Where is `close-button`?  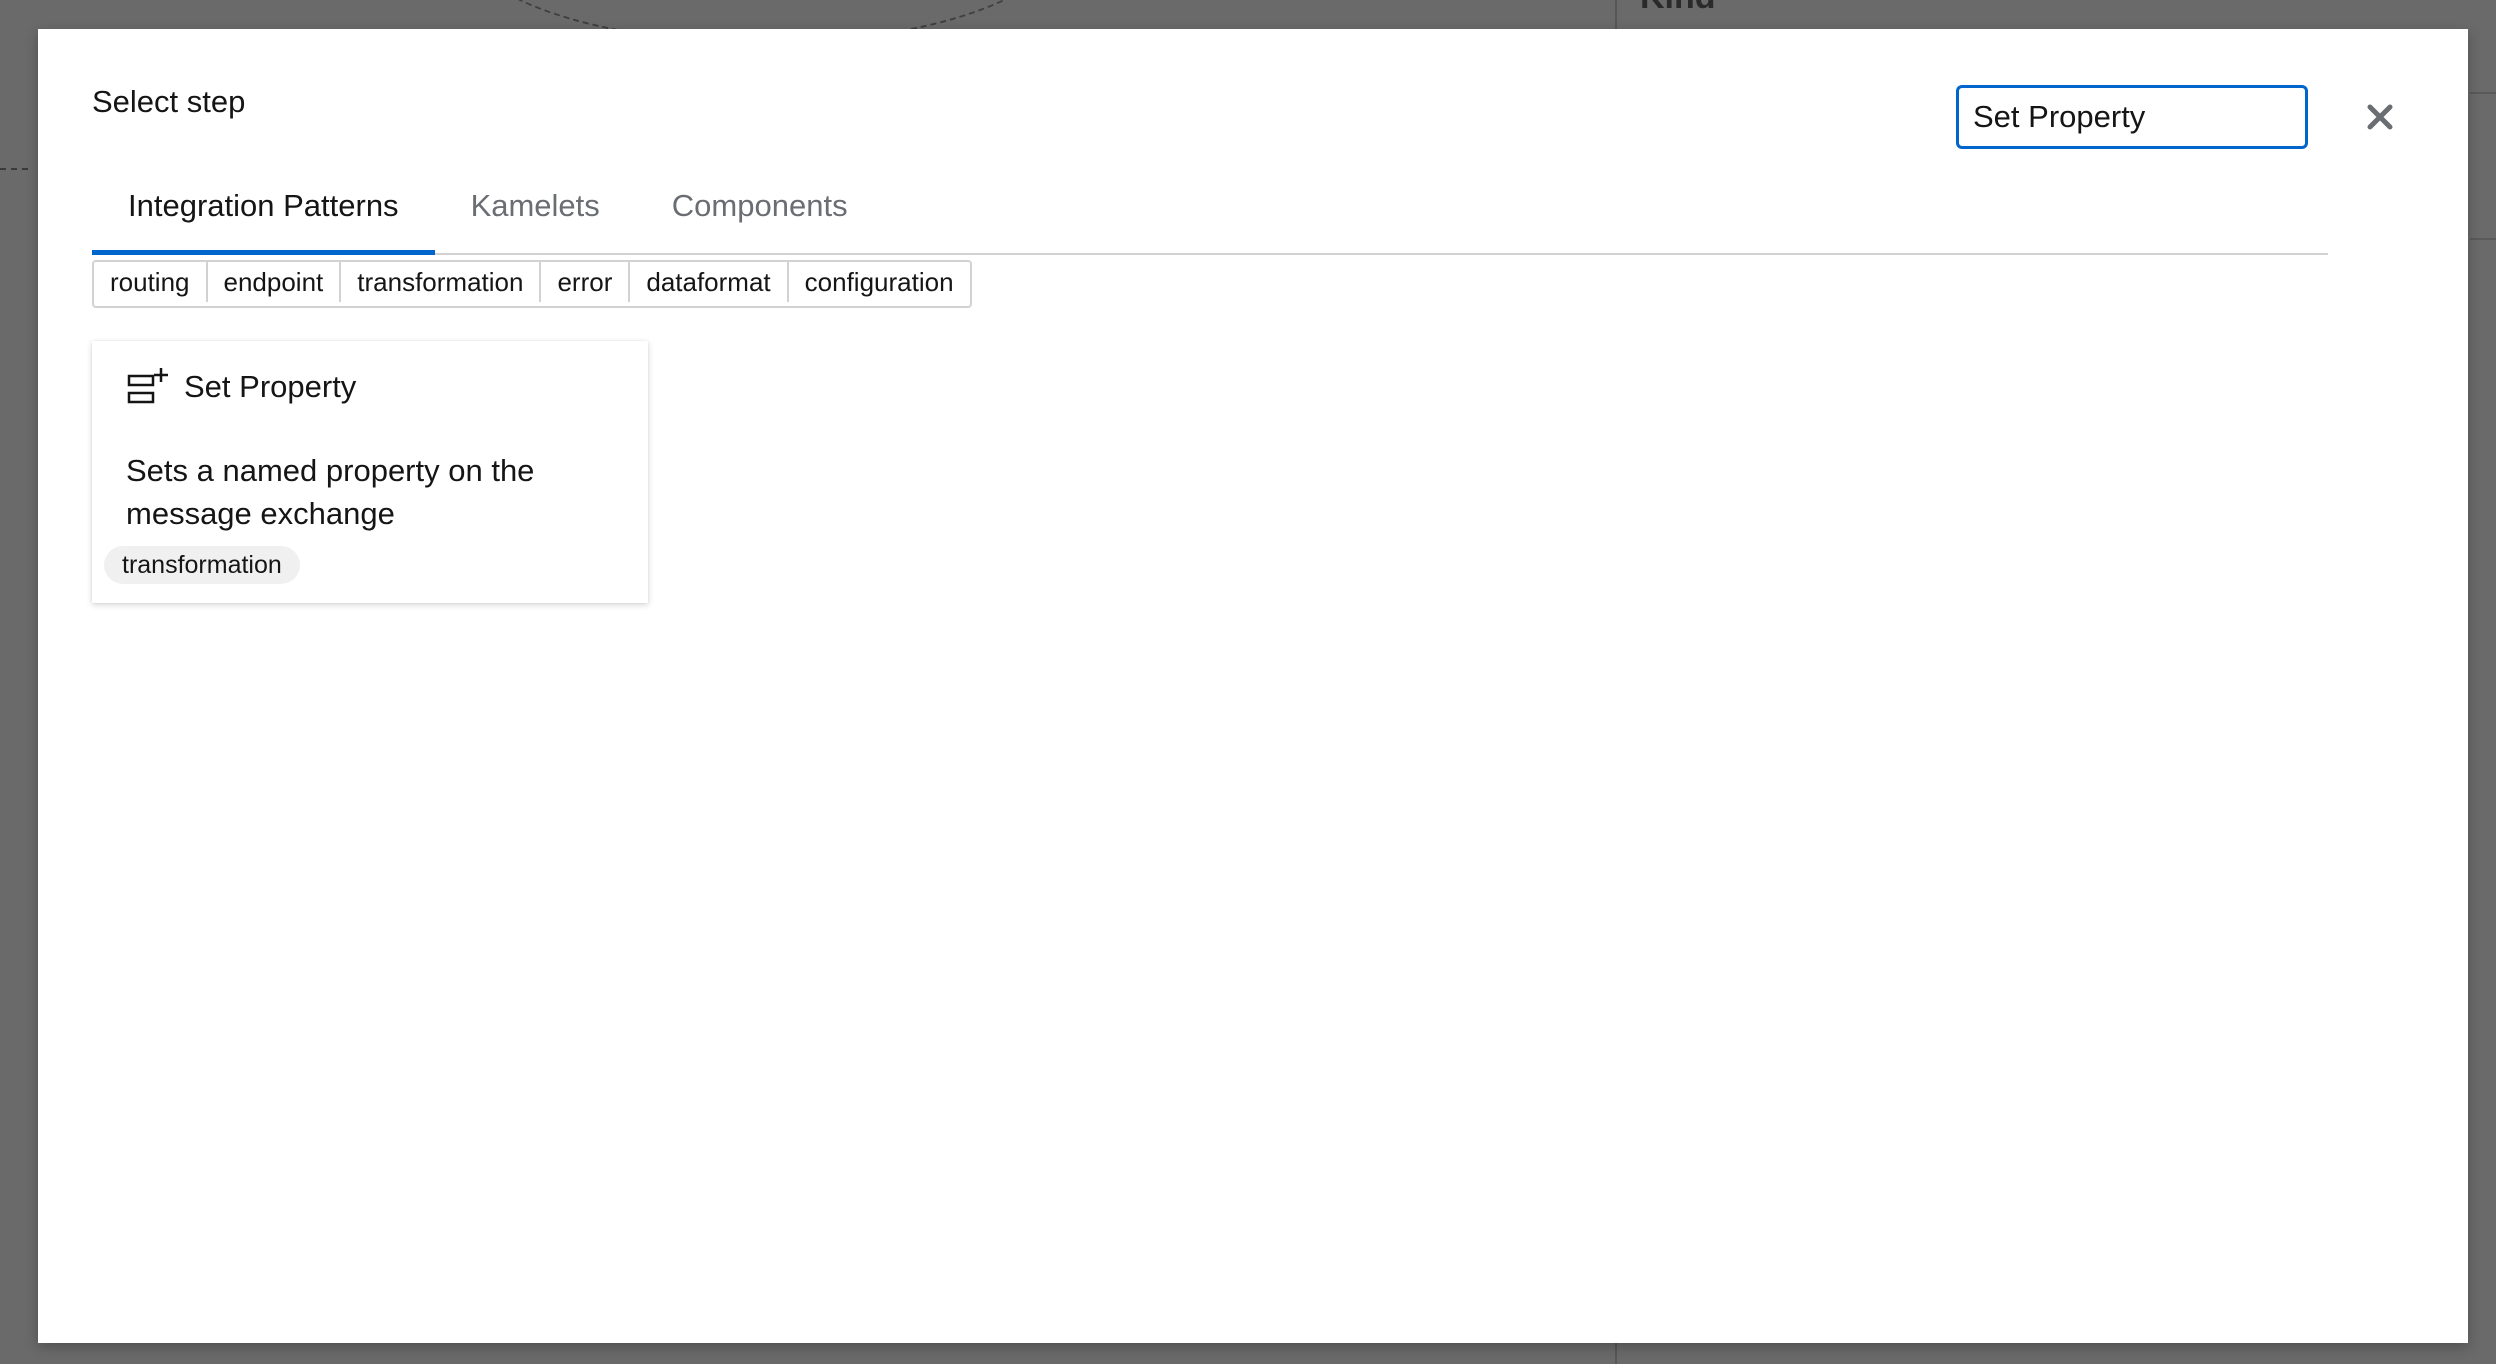 close-button is located at coordinates (2380, 117).